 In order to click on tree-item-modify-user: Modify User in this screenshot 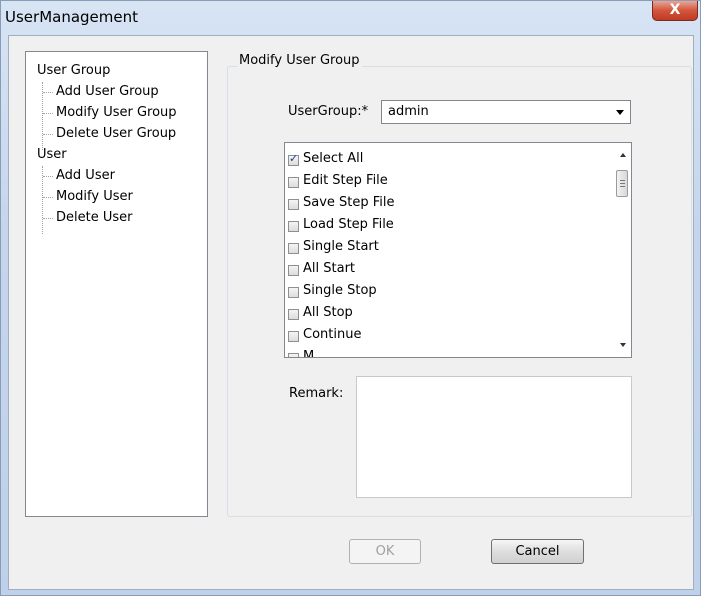, I will do `click(94, 196)`.